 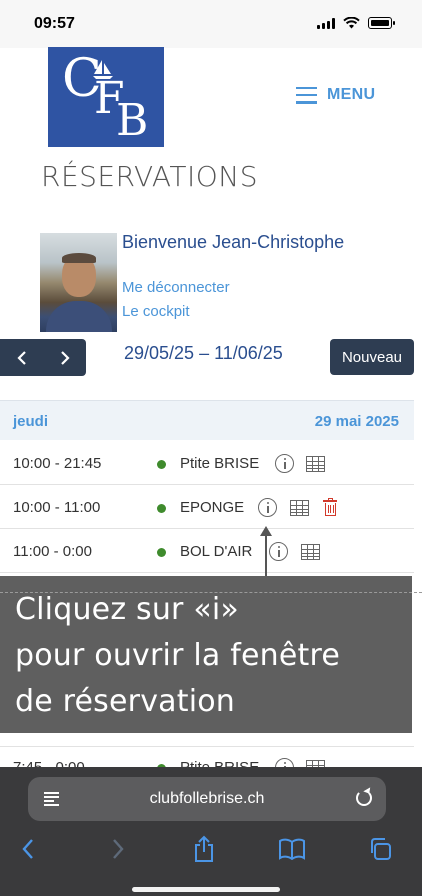 I want to click on boat-name: Ptite BRISE, so click(x=220, y=463).